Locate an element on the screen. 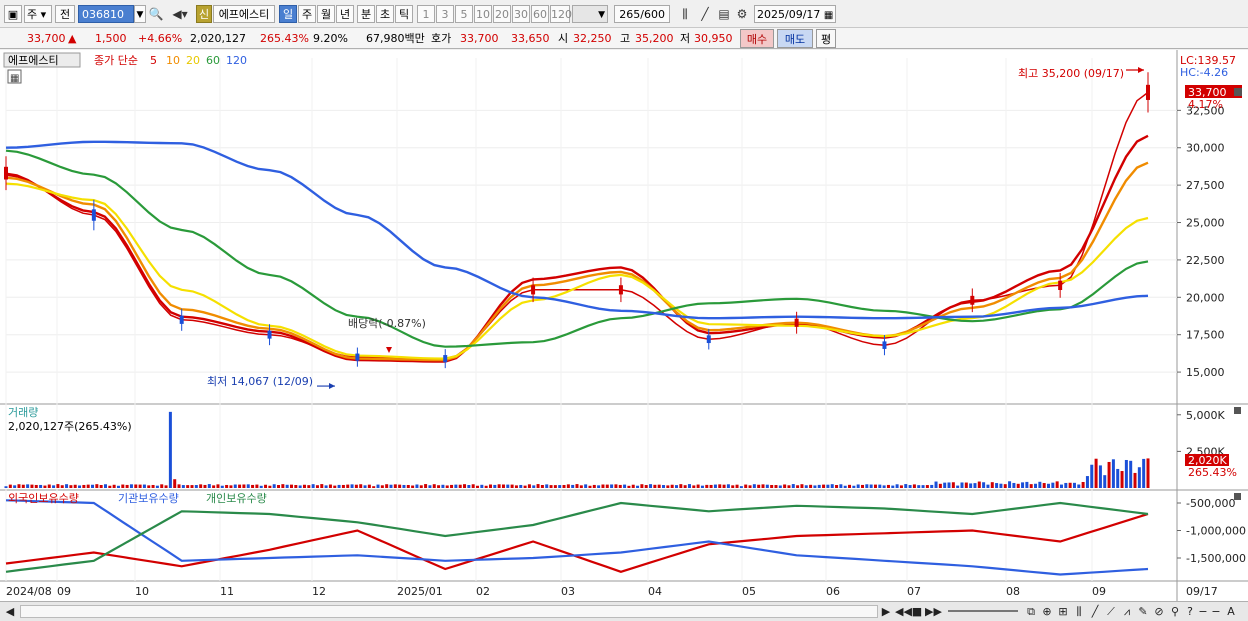  scroll-track is located at coordinates (449, 611).